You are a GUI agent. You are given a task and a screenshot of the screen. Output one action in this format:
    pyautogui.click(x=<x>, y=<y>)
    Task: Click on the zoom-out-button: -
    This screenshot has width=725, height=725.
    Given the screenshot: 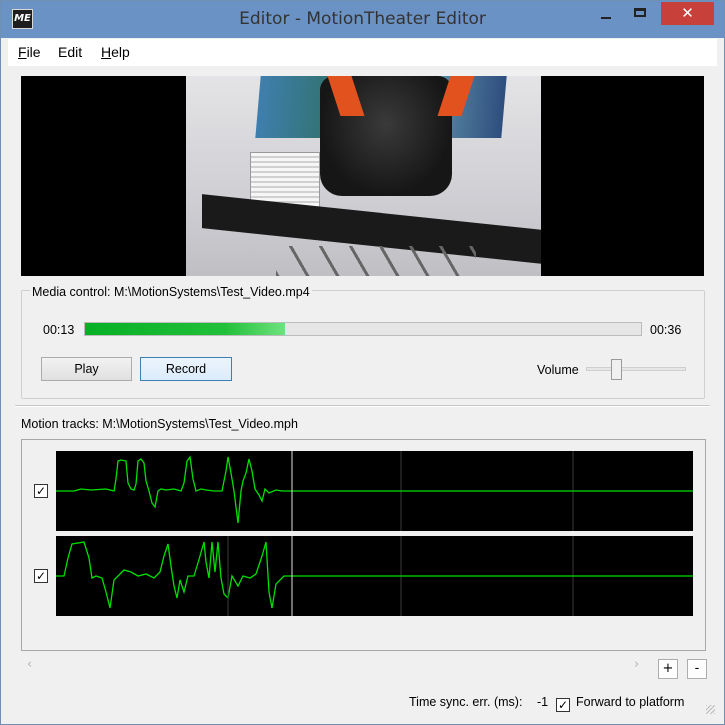 What is the action you would take?
    pyautogui.click(x=697, y=669)
    